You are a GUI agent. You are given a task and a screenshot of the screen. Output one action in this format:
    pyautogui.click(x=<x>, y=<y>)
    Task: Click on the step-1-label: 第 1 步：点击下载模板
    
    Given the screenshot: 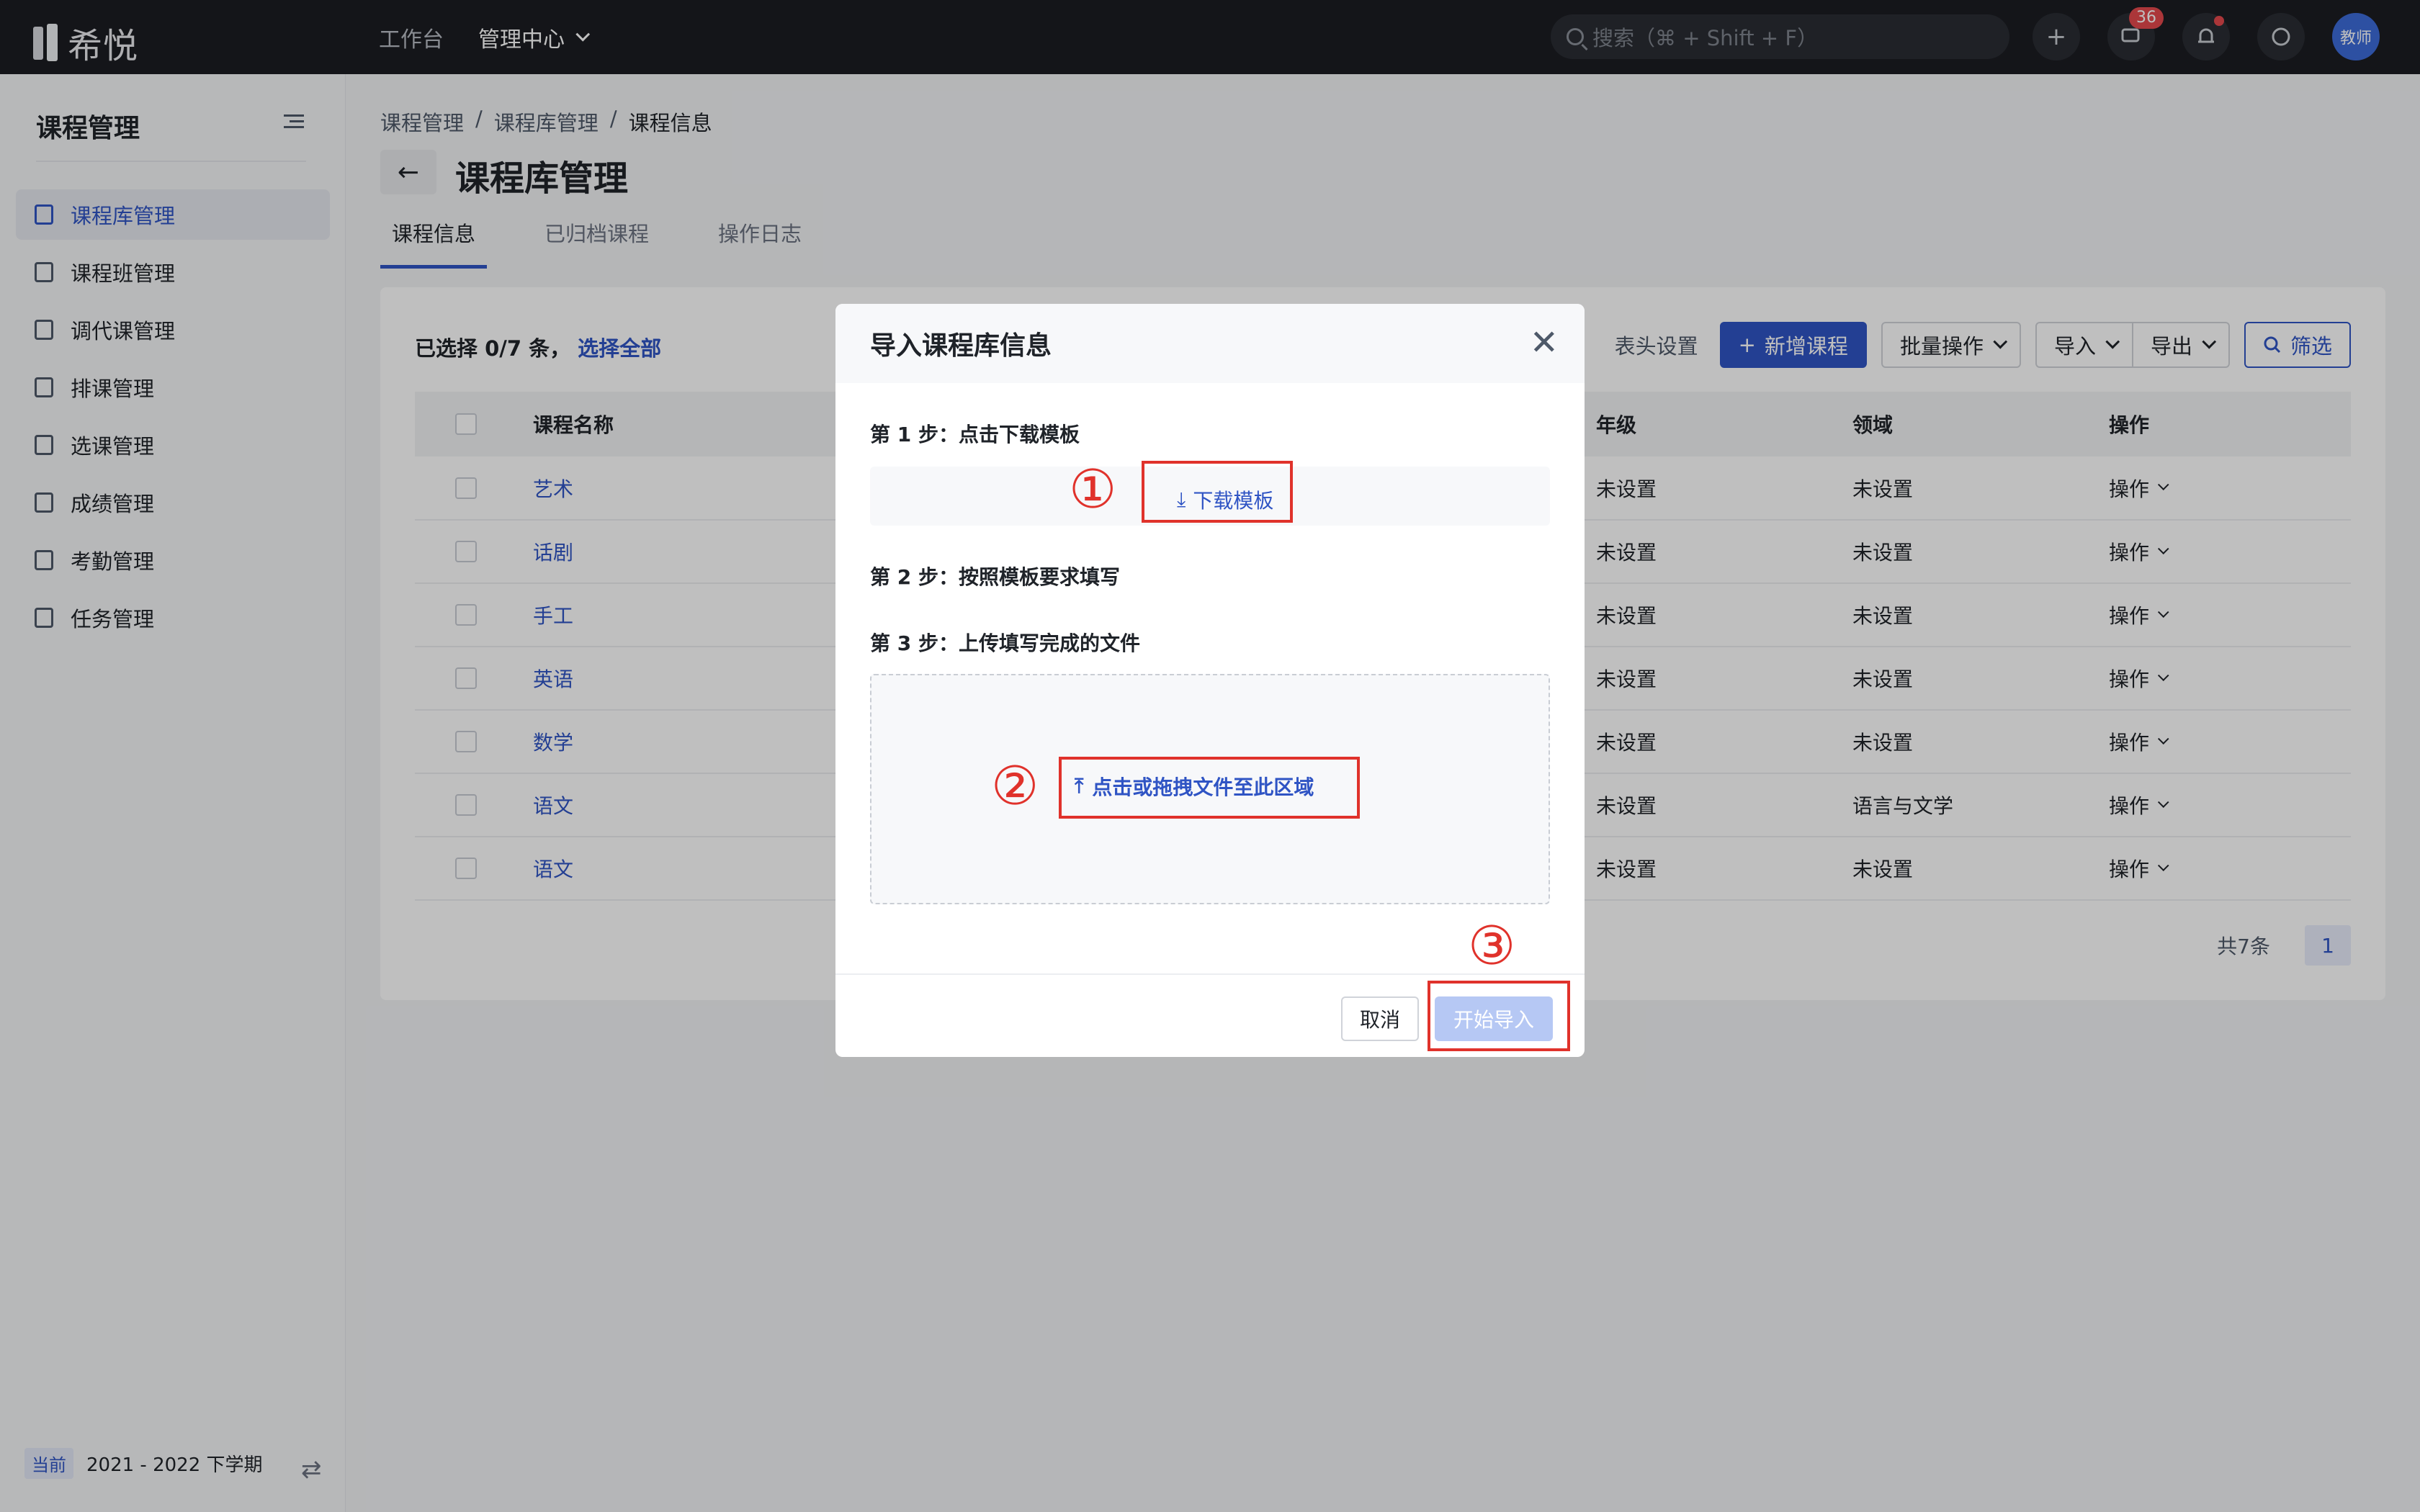 What is the action you would take?
    pyautogui.click(x=975, y=434)
    